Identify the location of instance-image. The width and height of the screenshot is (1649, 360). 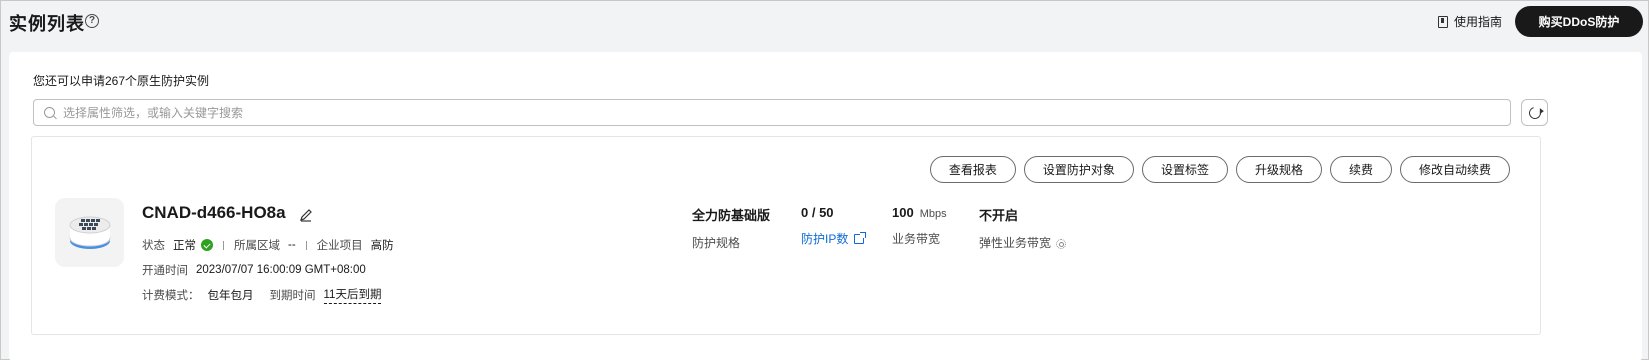
(89, 232).